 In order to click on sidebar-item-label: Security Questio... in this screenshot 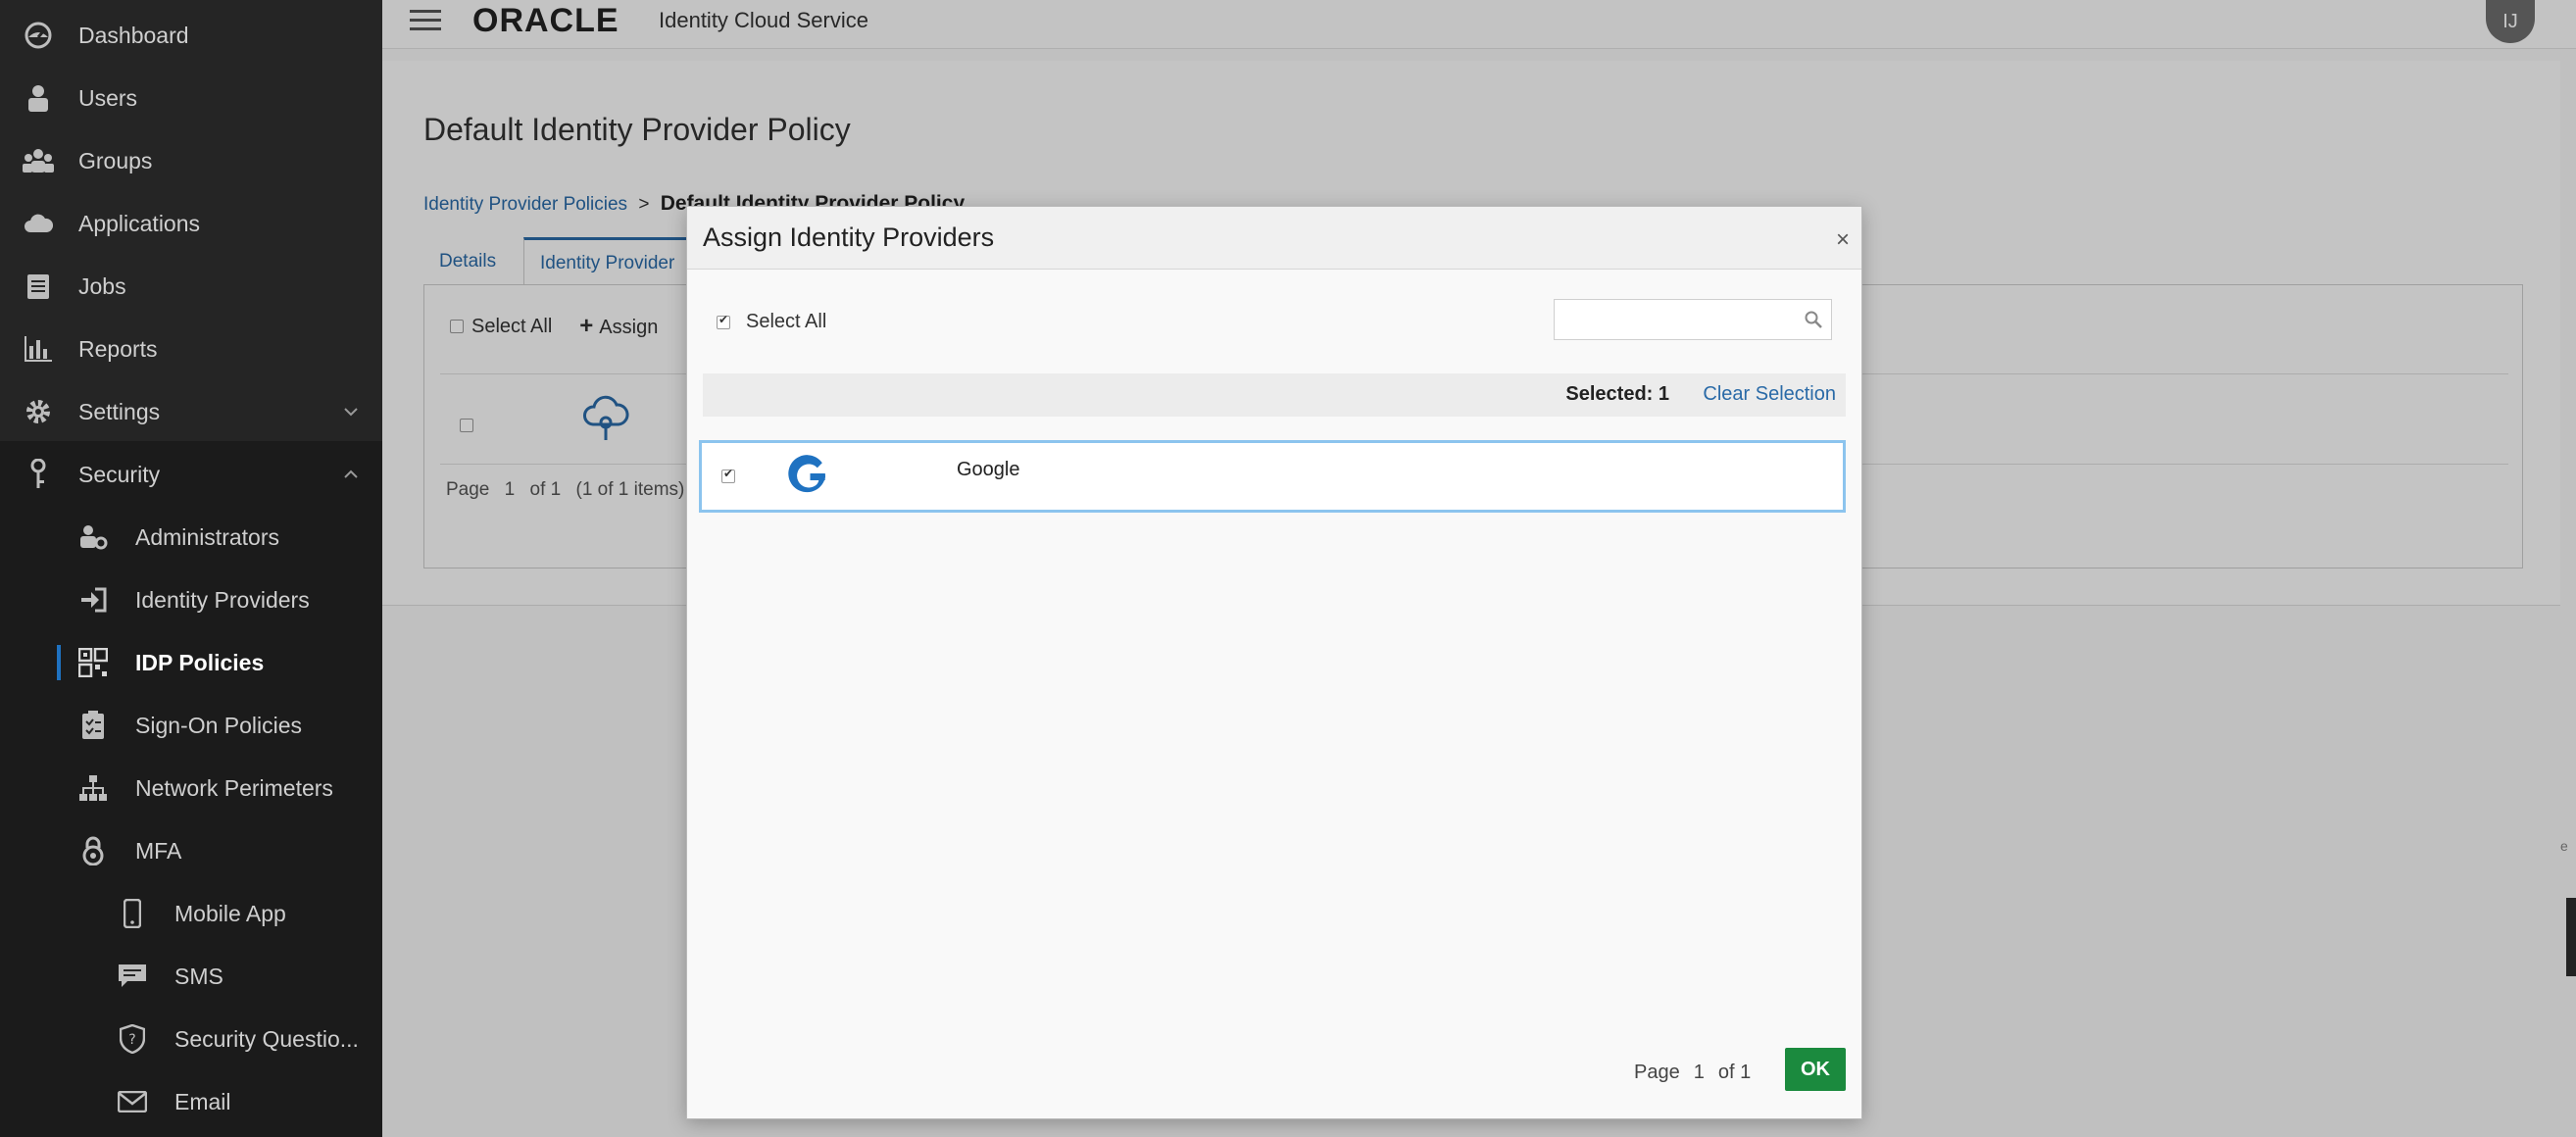, I will do `click(266, 1038)`.